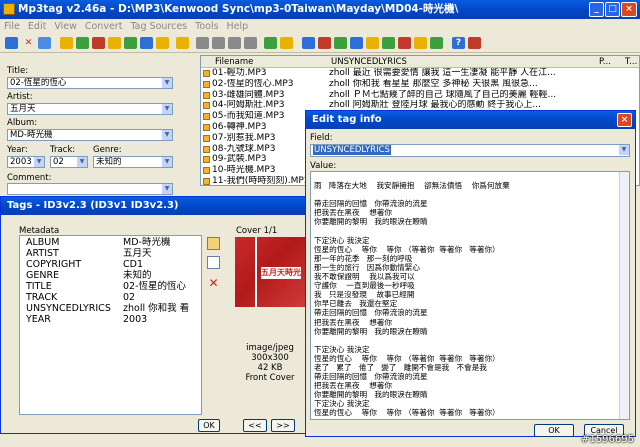 This screenshot has width=640, height=447. What do you see at coordinates (596, 9) in the screenshot?
I see `minimize-button: _` at bounding box center [596, 9].